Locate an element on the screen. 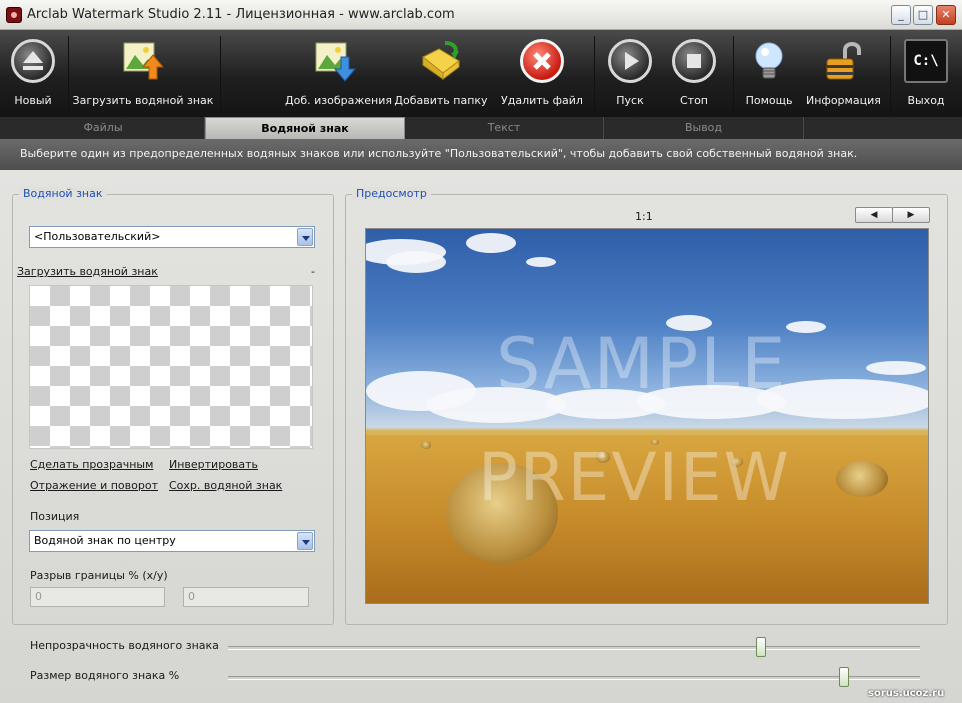 This screenshot has height=703, width=962. size-slider-thumb is located at coordinates (843, 677).